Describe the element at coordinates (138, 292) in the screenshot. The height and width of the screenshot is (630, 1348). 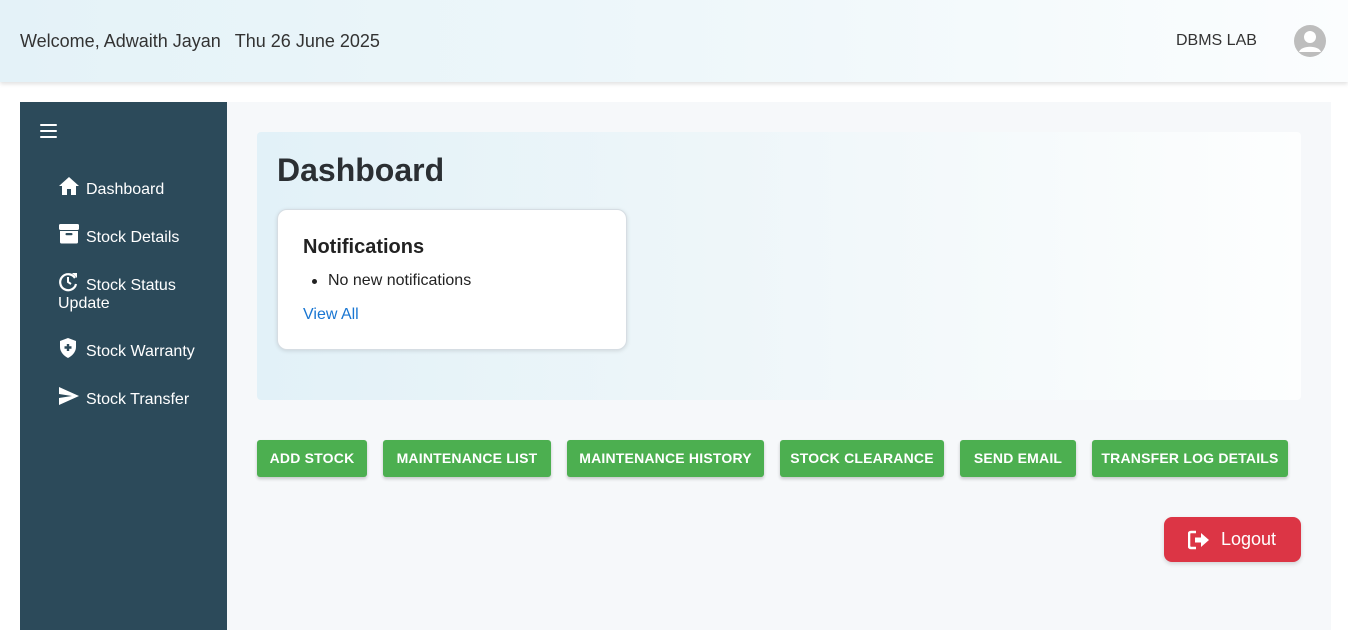
I see `sidebar-item-stock-status-update: Stock Status Update` at that location.